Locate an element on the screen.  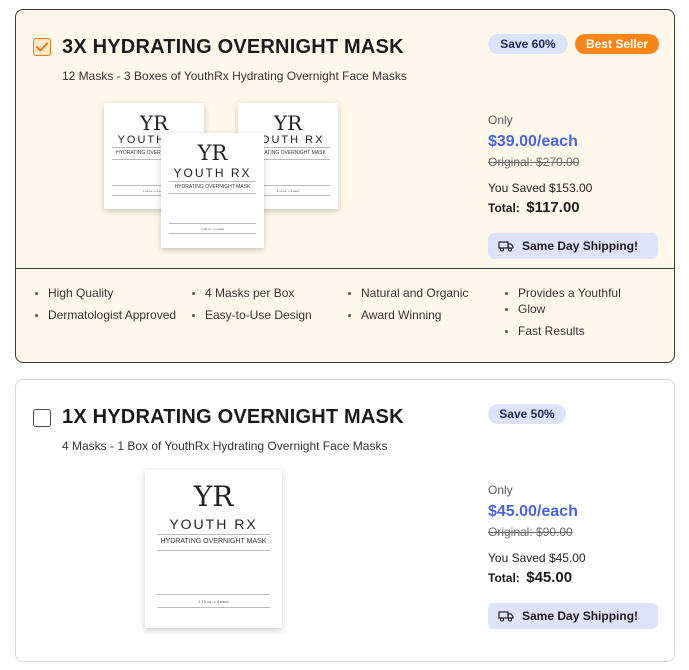
feature-item-continued: Glow is located at coordinates (523, 309).